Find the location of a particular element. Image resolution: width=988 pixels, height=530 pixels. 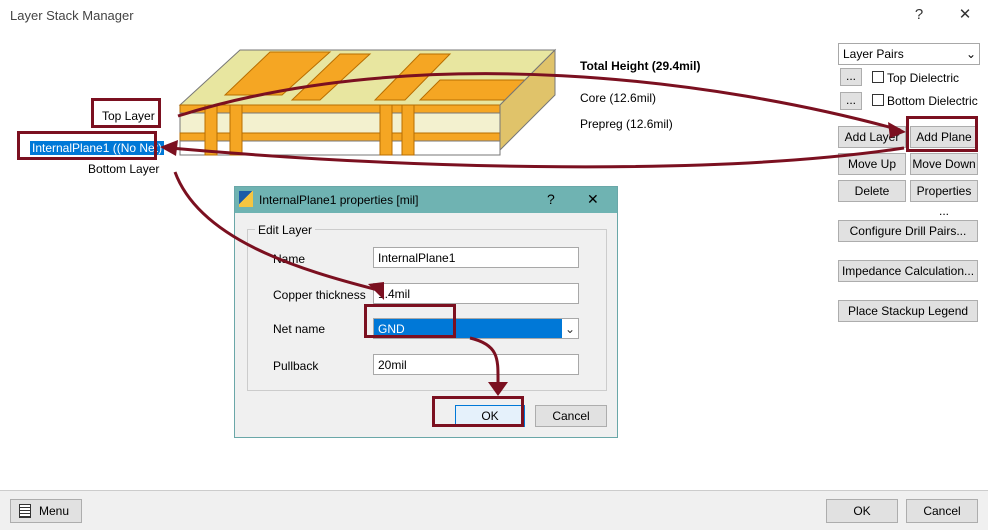

close-button: ✕ is located at coordinates (965, 15).